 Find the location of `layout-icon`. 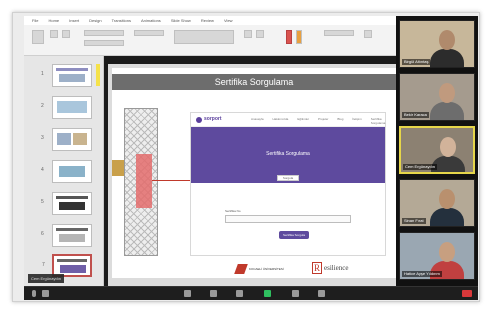

layout-icon is located at coordinates (66, 34).